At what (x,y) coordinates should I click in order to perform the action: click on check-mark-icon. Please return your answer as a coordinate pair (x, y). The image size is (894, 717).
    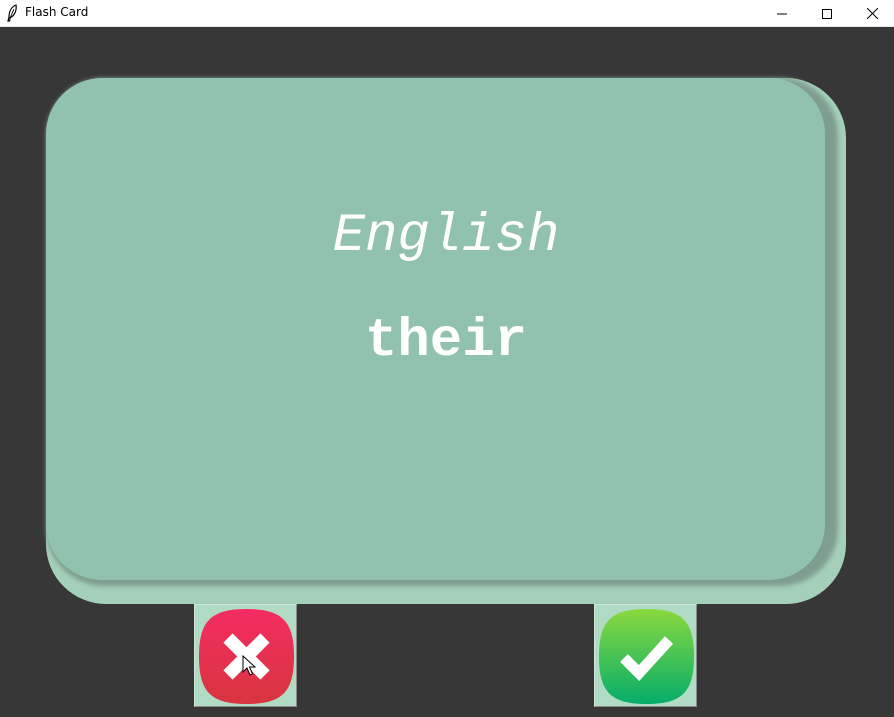
    Looking at the image, I should click on (646, 656).